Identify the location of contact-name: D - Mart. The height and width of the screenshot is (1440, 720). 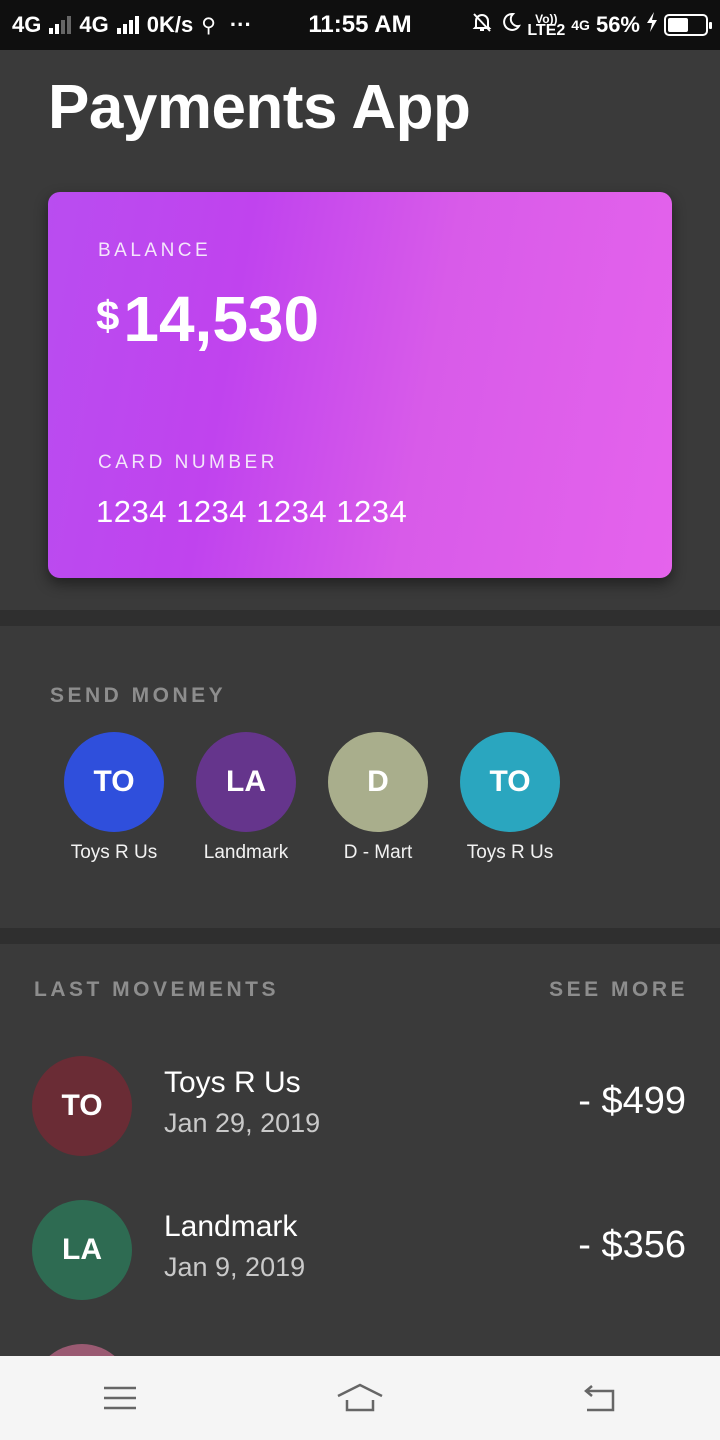
(378, 852).